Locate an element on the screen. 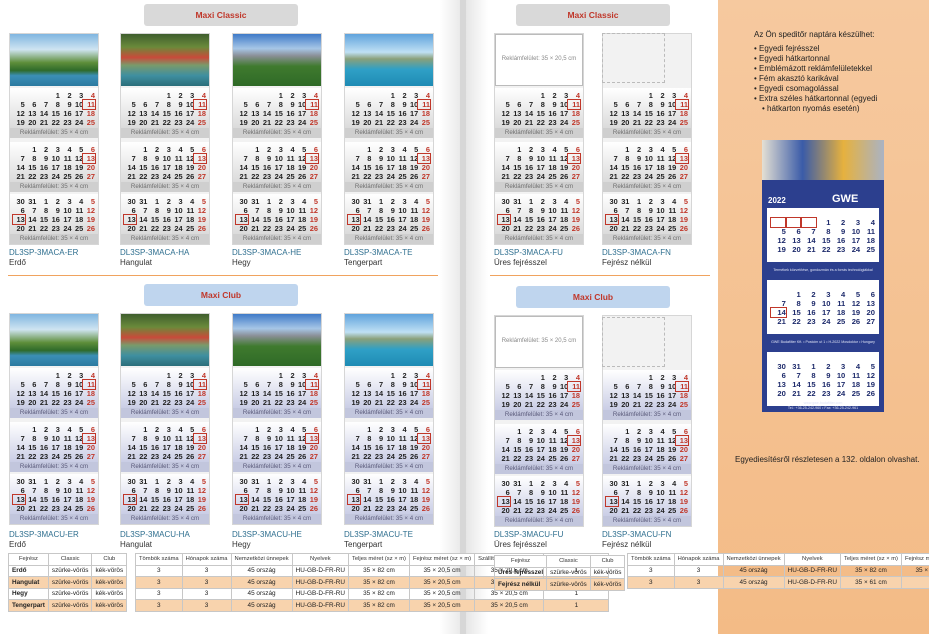 The image size is (929, 634). no-header-placeholder is located at coordinates (633, 342).